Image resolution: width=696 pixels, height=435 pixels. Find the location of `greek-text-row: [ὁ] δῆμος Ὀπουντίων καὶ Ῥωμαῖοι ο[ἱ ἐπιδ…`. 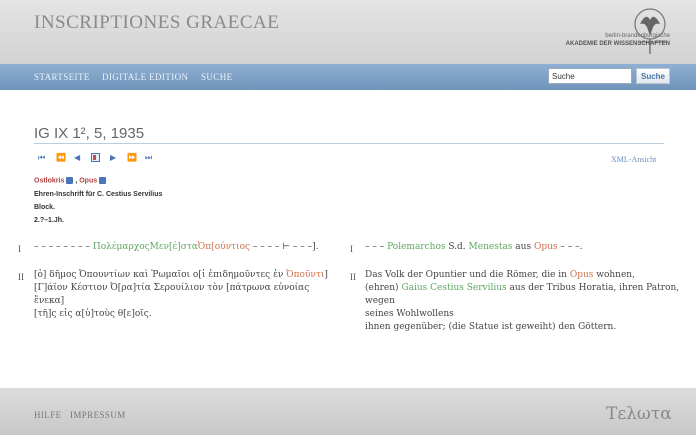

greek-text-row: [ὁ] δῆμος Ὀπουντίων καὶ Ῥωμαῖοι ο[ἱ ἐπιδ… is located at coordinates (184, 295).